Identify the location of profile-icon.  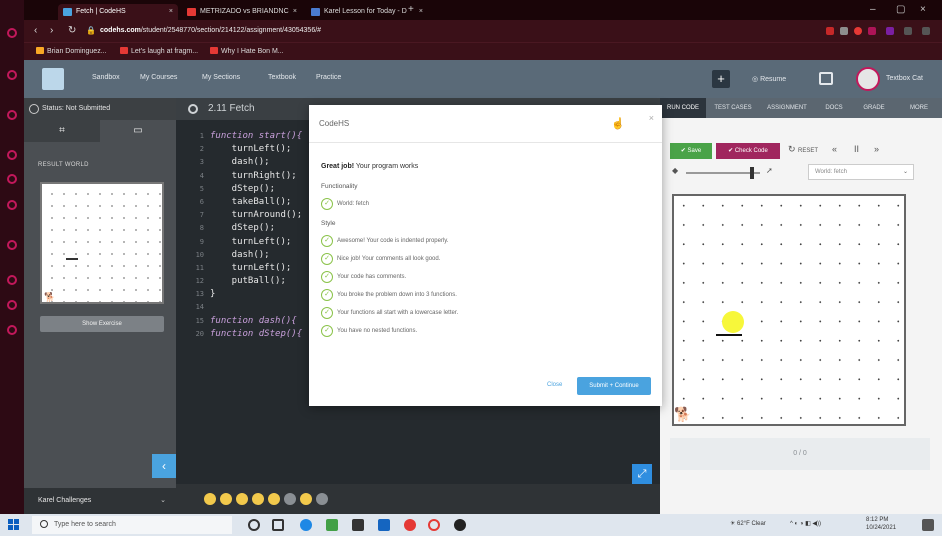
(908, 31).